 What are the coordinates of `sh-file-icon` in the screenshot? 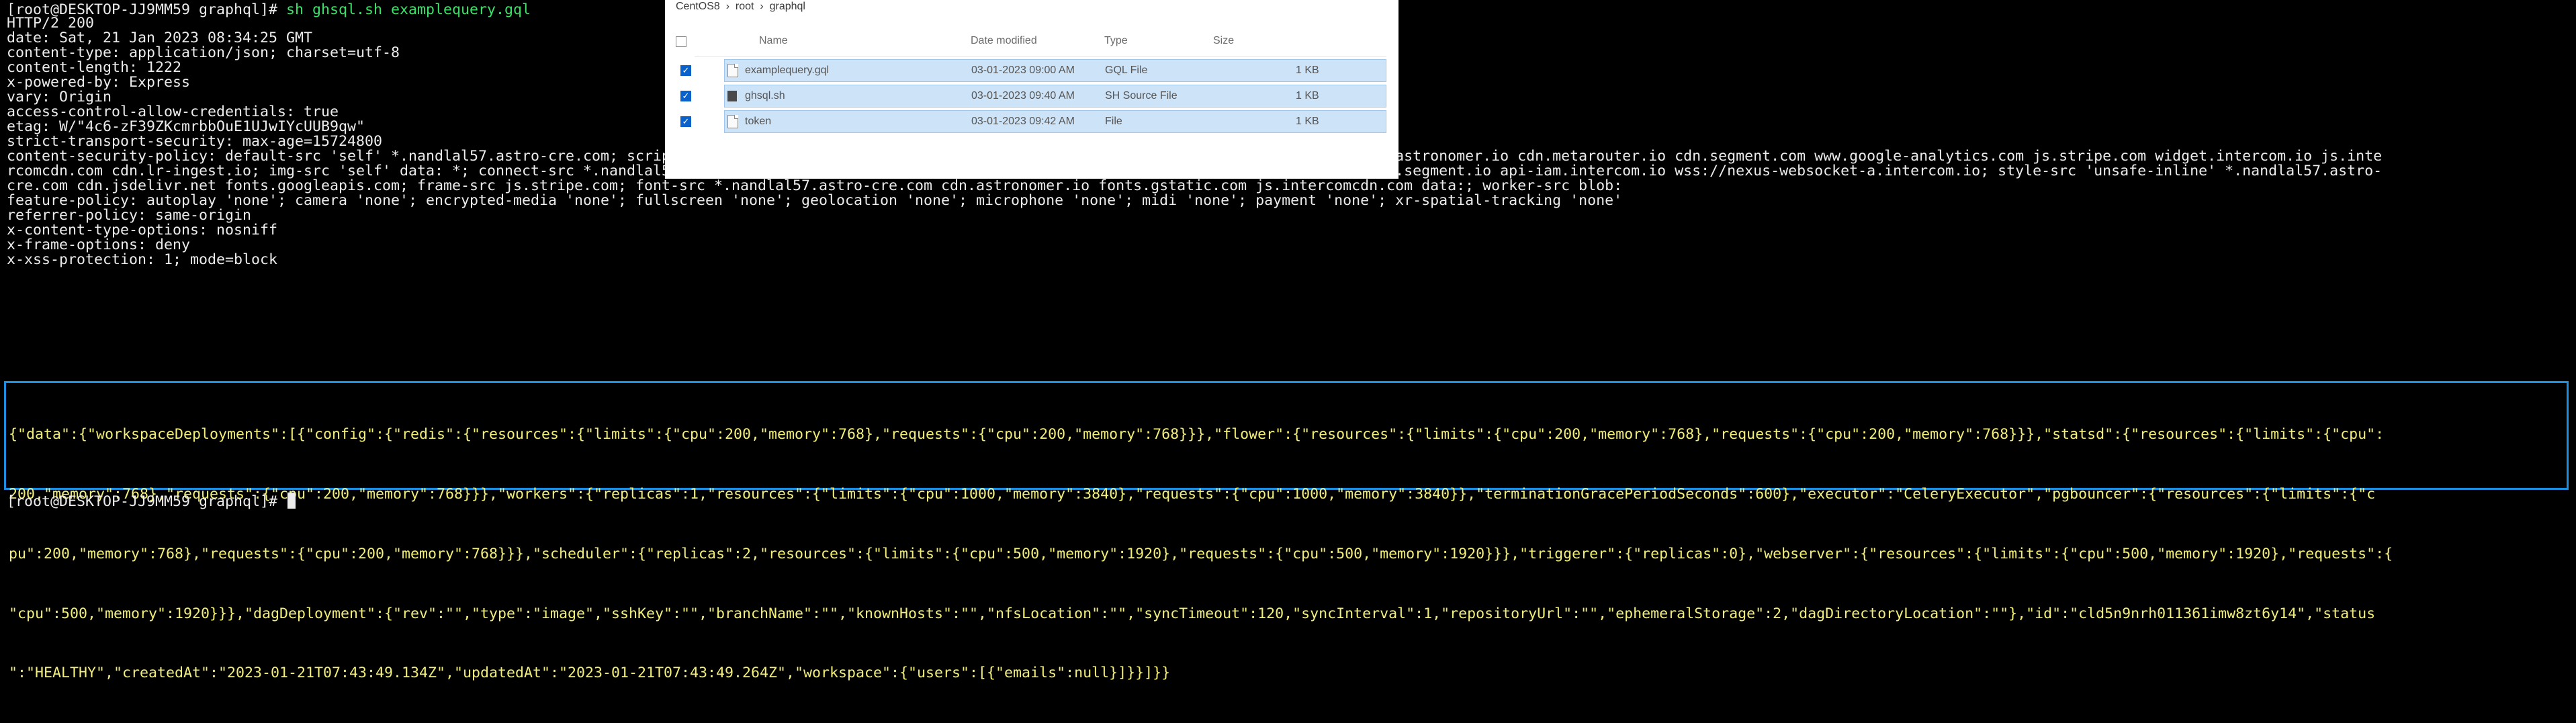 It's located at (732, 96).